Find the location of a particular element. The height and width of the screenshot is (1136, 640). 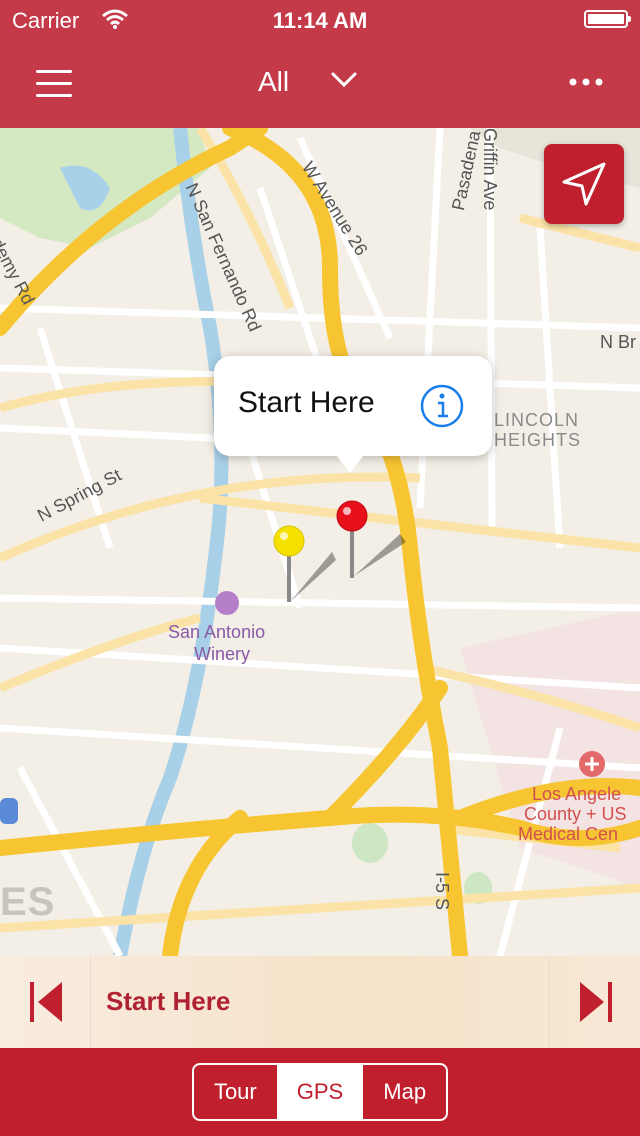

current-stop-title: Start Here is located at coordinates (168, 1001).